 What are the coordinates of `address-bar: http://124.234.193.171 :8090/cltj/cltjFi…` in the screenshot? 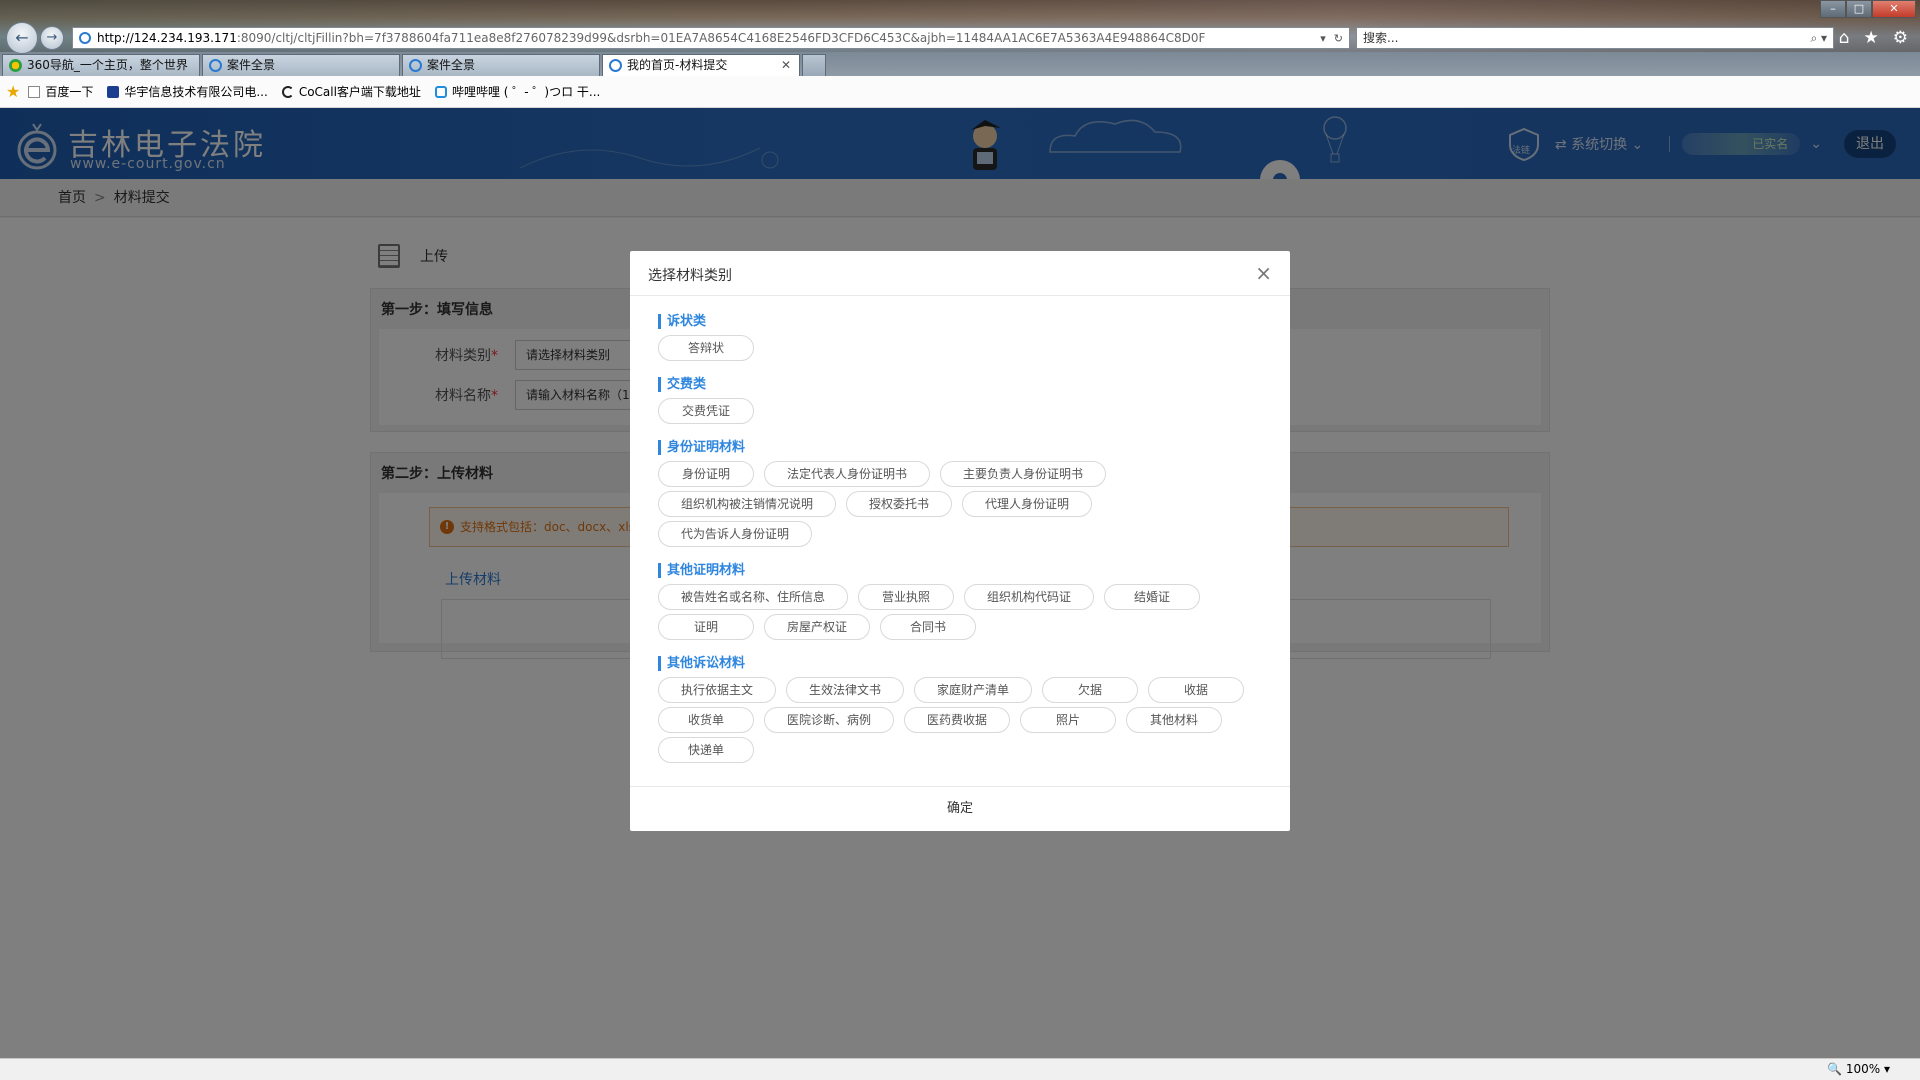 It's located at (711, 38).